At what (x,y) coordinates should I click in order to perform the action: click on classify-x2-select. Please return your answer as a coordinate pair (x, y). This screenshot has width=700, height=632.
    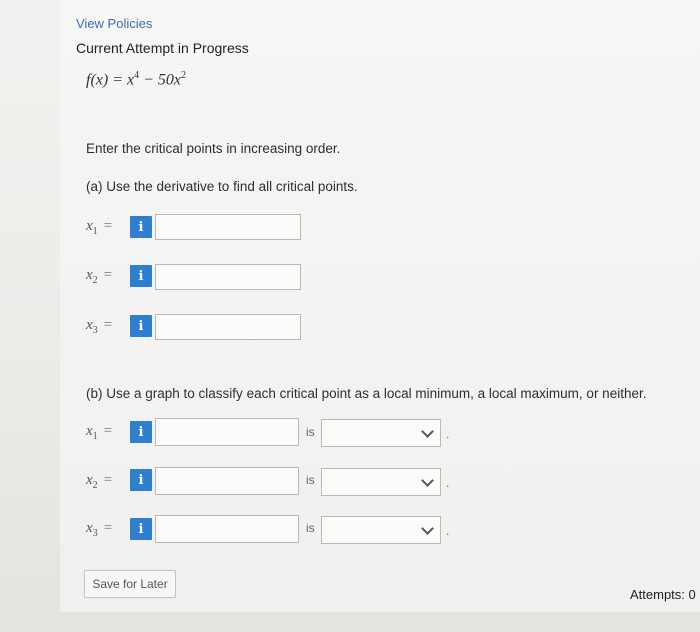
    Looking at the image, I should click on (381, 482).